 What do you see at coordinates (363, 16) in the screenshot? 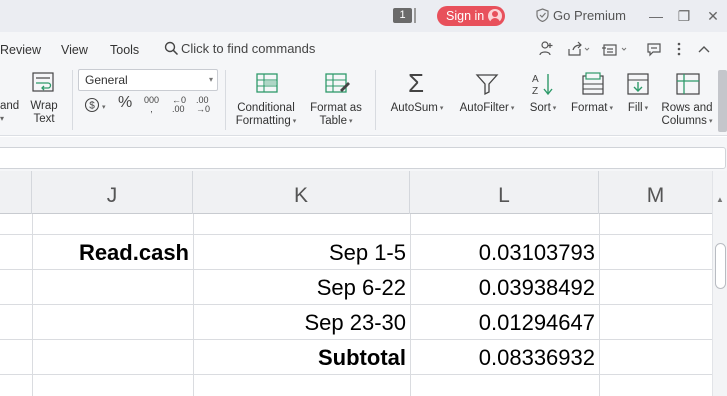
I see `title-bar: 1 Sign in Go Premium — ❐ ✕` at bounding box center [363, 16].